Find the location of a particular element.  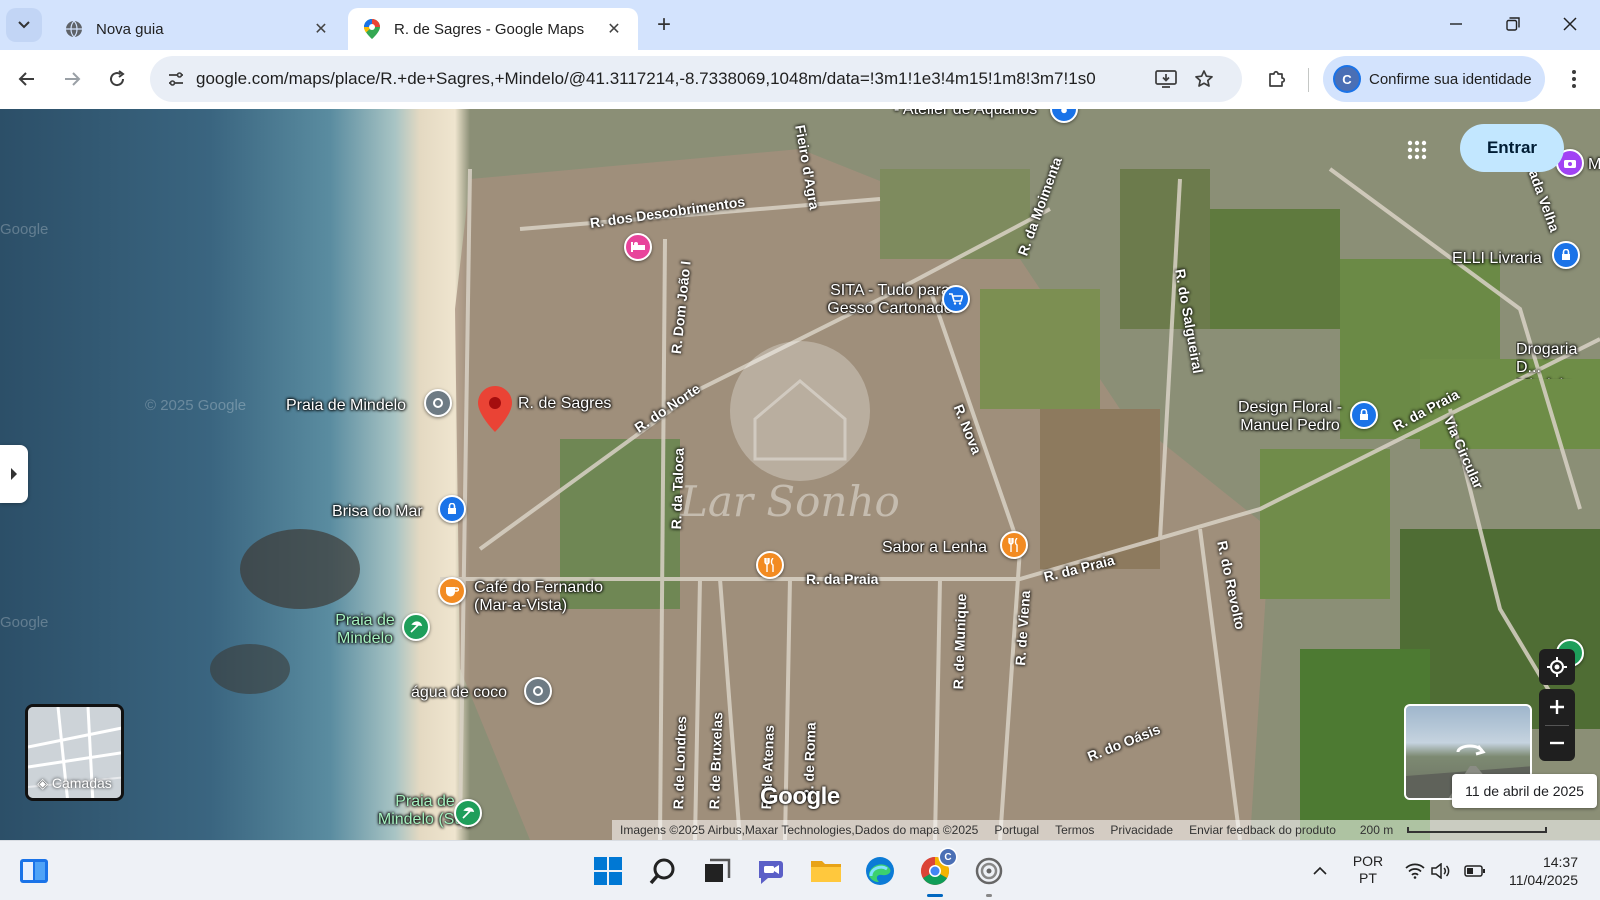

search-icon is located at coordinates (662, 871).